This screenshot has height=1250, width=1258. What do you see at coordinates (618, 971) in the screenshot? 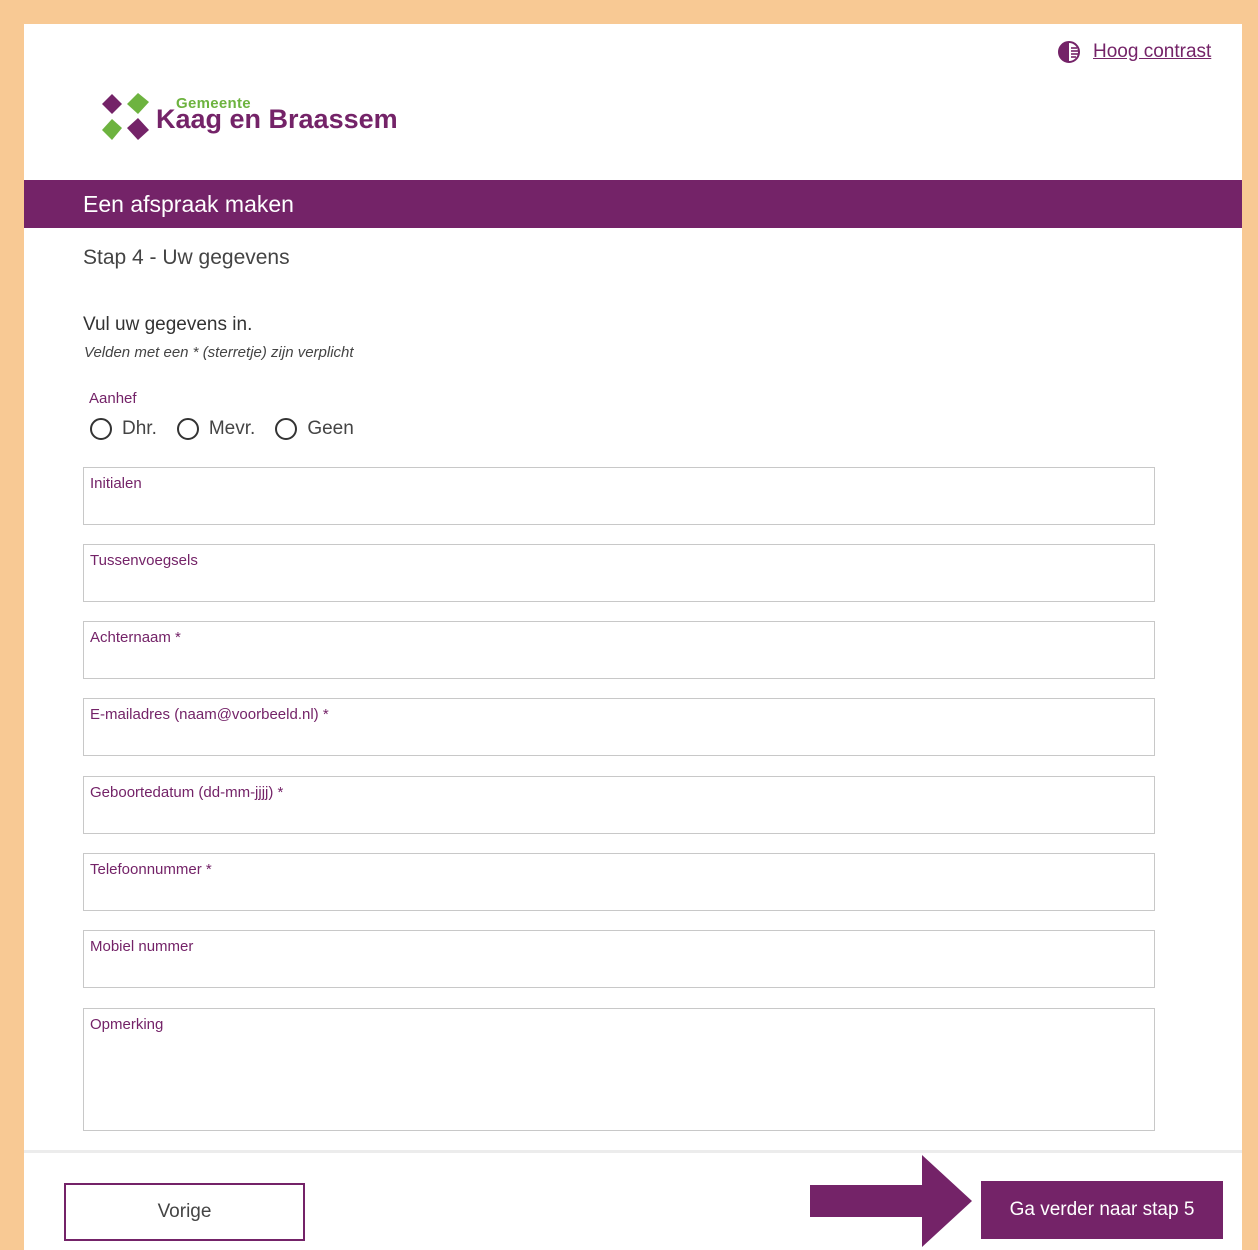
I see `mobile-input` at bounding box center [618, 971].